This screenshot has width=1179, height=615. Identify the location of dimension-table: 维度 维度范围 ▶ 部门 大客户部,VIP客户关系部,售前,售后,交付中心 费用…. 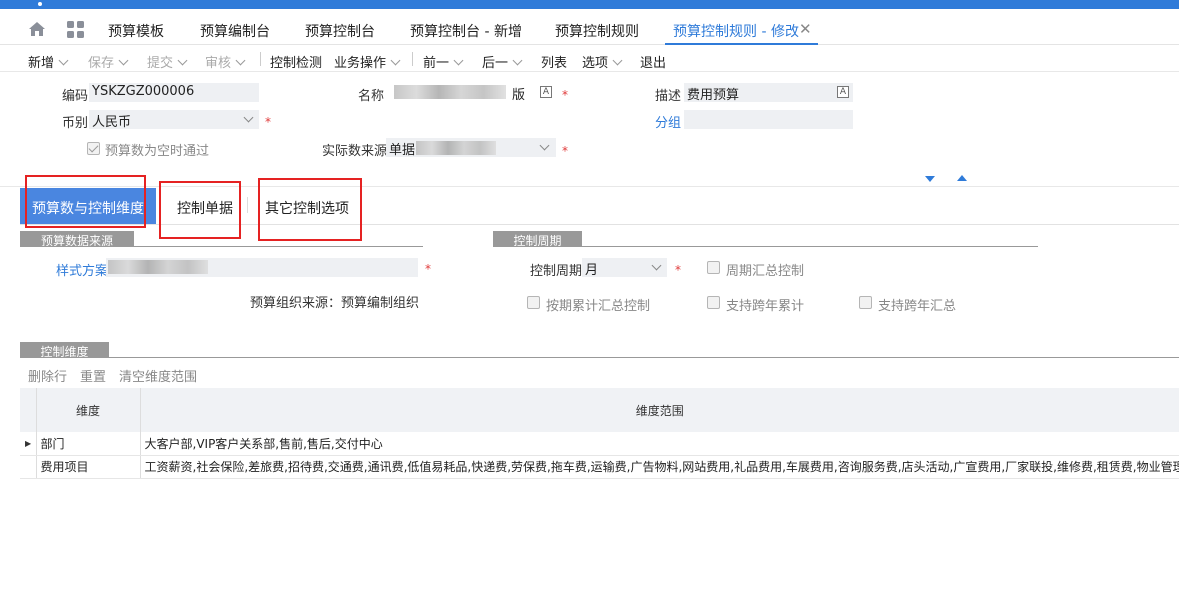
(599, 433).